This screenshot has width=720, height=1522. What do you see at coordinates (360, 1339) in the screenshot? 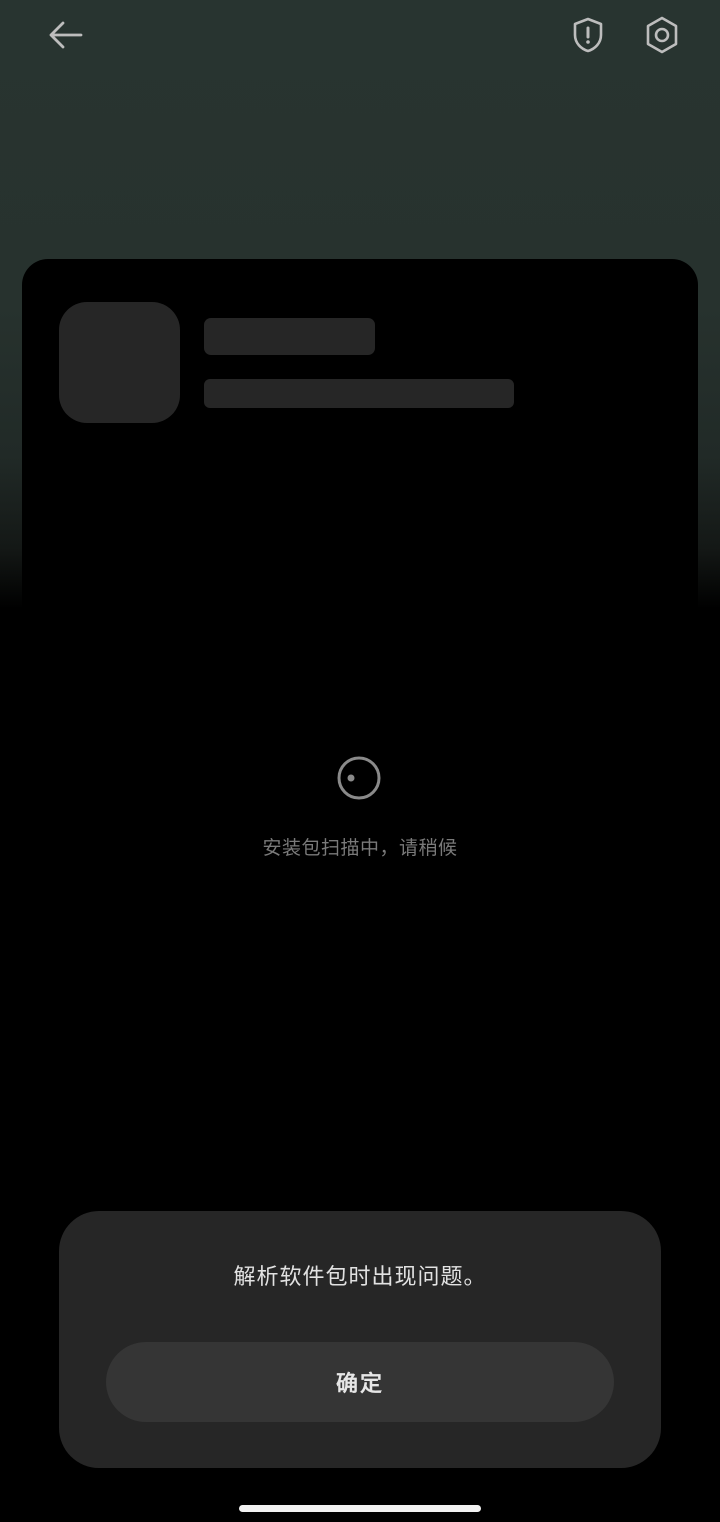
I see `error-dialog: 解析软件包时出现问题。 确定` at bounding box center [360, 1339].